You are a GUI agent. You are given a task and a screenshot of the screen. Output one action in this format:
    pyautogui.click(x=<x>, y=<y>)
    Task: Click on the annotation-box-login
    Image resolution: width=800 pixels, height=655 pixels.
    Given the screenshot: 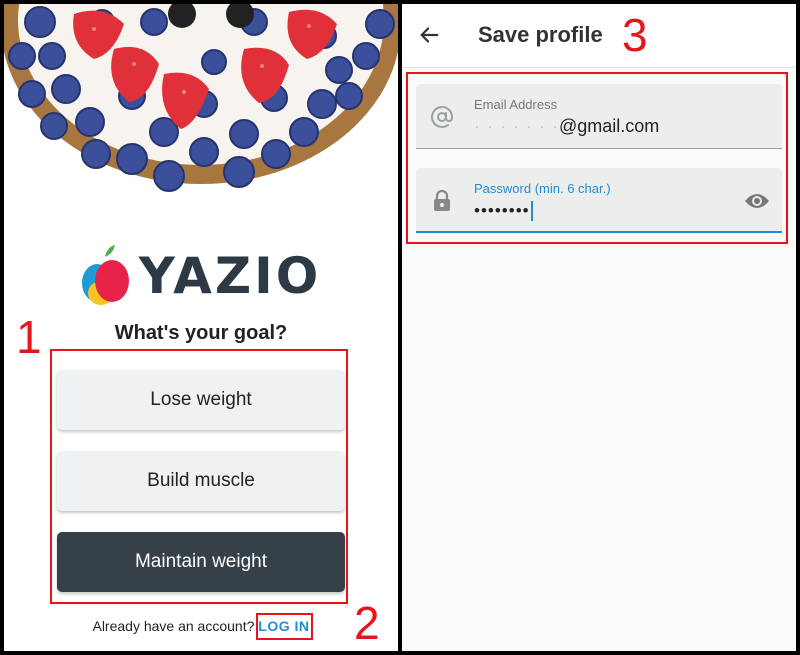 What is the action you would take?
    pyautogui.click(x=284, y=626)
    